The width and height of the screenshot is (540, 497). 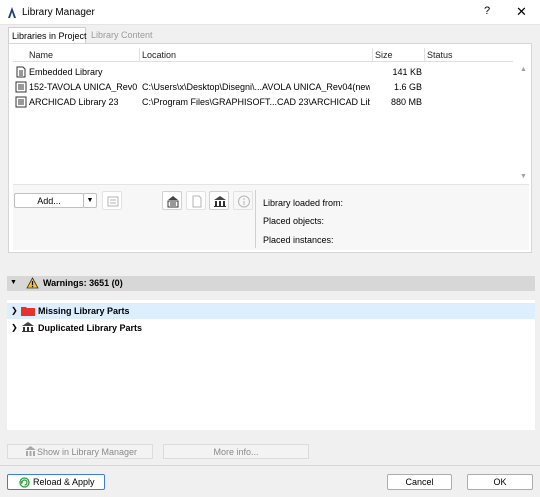 What do you see at coordinates (263, 72) in the screenshot?
I see `library-row: Embedded Library 141 KB` at bounding box center [263, 72].